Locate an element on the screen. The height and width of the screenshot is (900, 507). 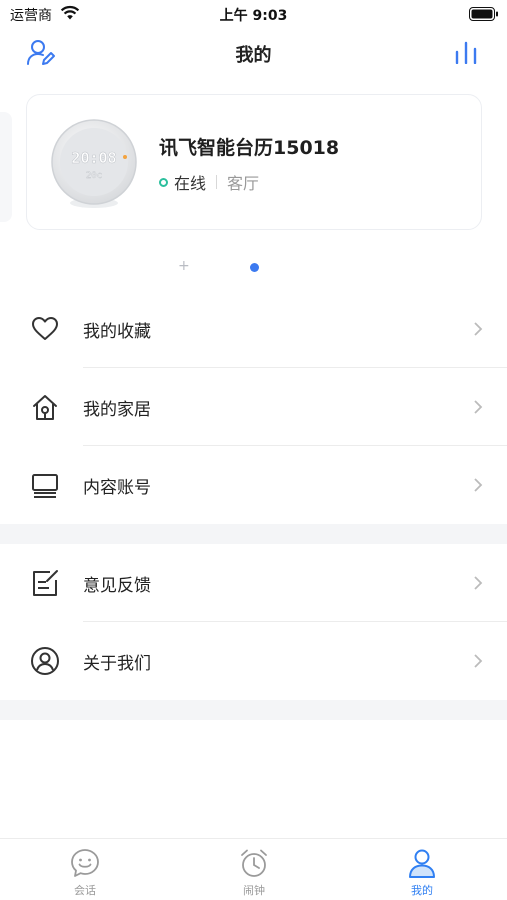
menu-item-home: 我的家居 is located at coordinates (253, 407).